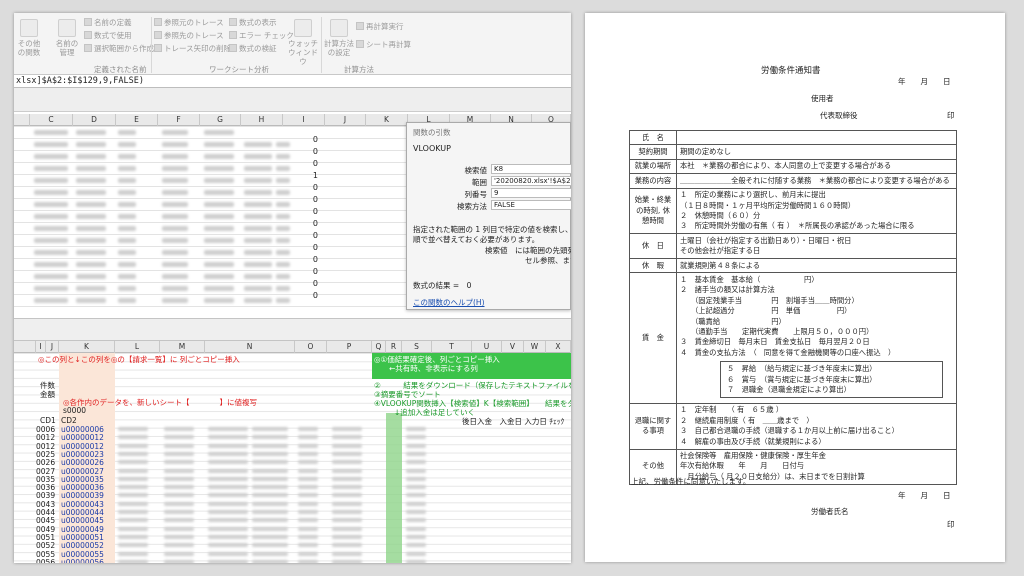  I want to click on col-header: S, so click(417, 347).